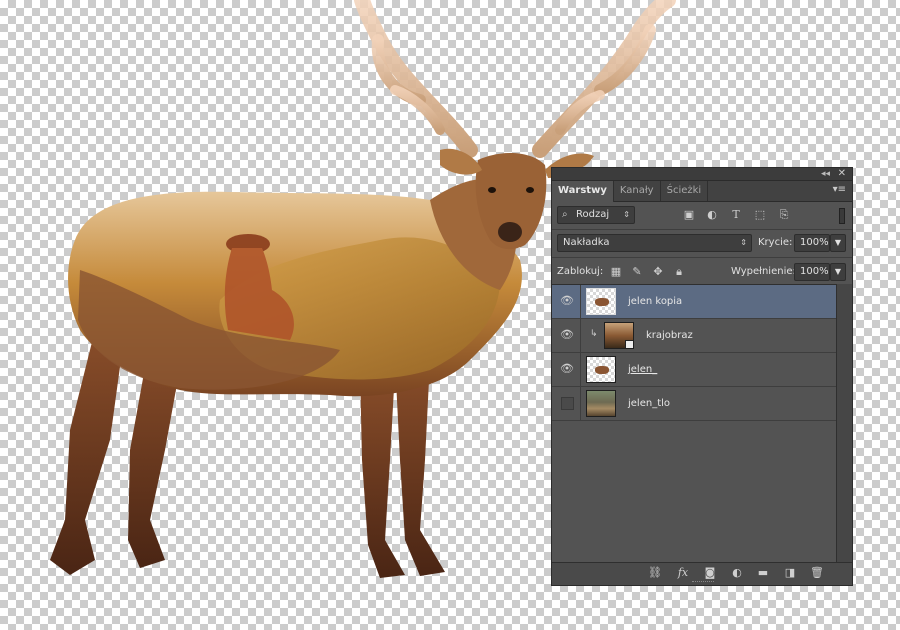  Describe the element at coordinates (695, 370) in the screenshot. I see `layer-row: 👁︎ jelen_` at that location.